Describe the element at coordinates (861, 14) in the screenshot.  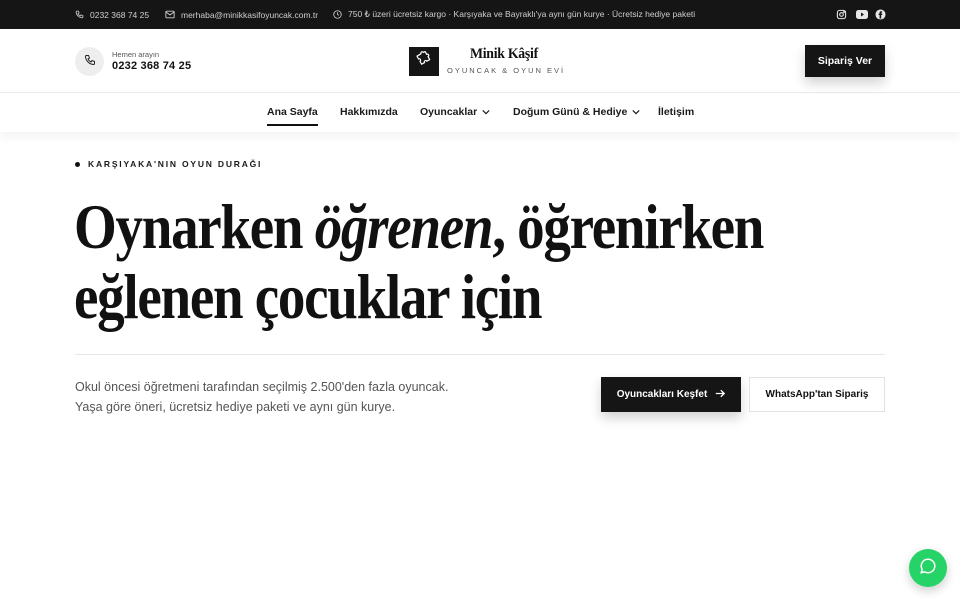
I see `youtube-icon` at that location.